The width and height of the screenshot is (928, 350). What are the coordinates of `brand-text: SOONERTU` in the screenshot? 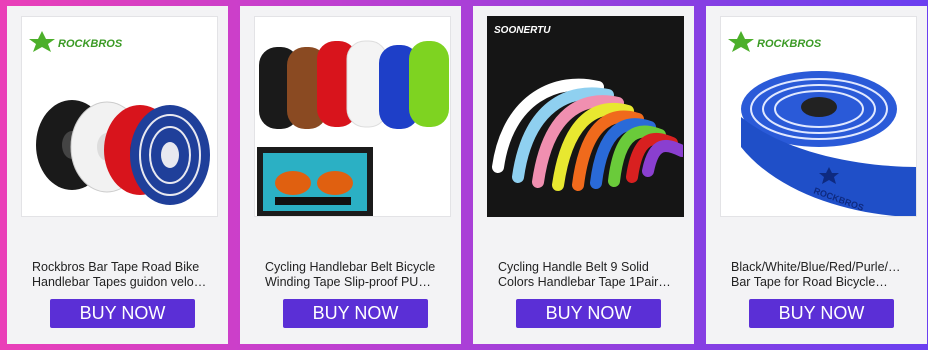 It's located at (522, 30).